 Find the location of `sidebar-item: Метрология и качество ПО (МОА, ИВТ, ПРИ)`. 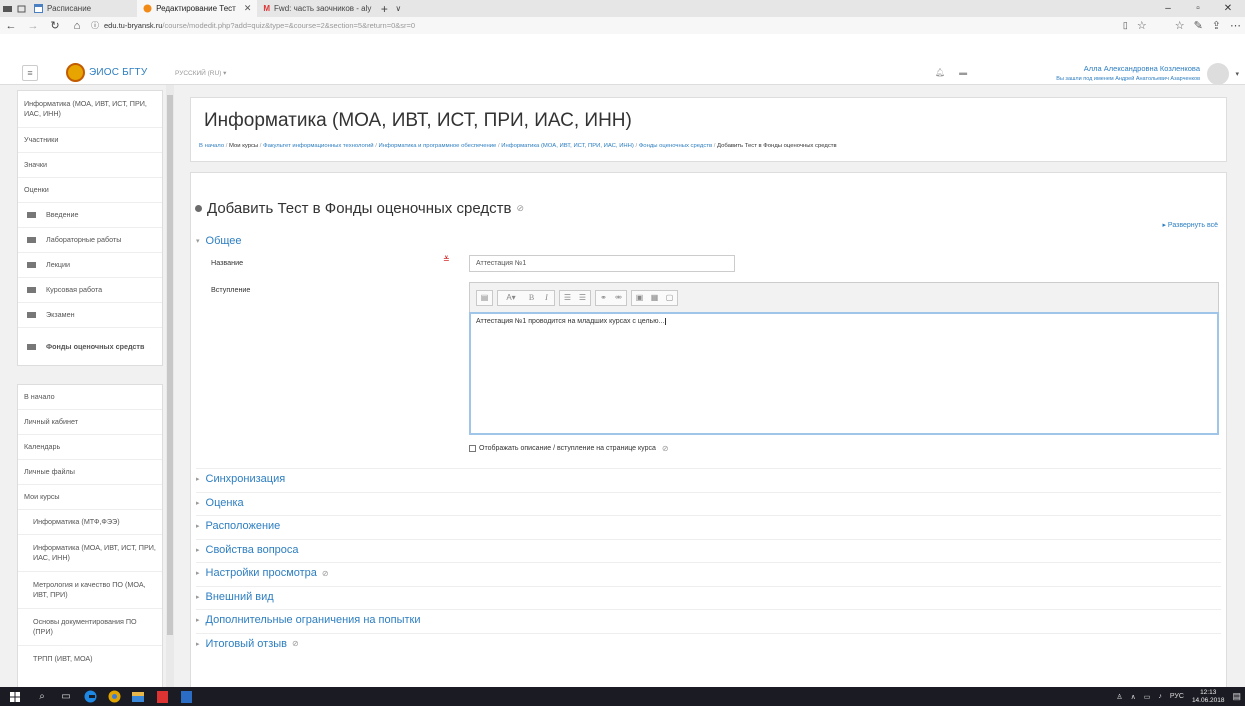

sidebar-item: Метрология и качество ПО (МОА, ИВТ, ПРИ) is located at coordinates (90, 590).